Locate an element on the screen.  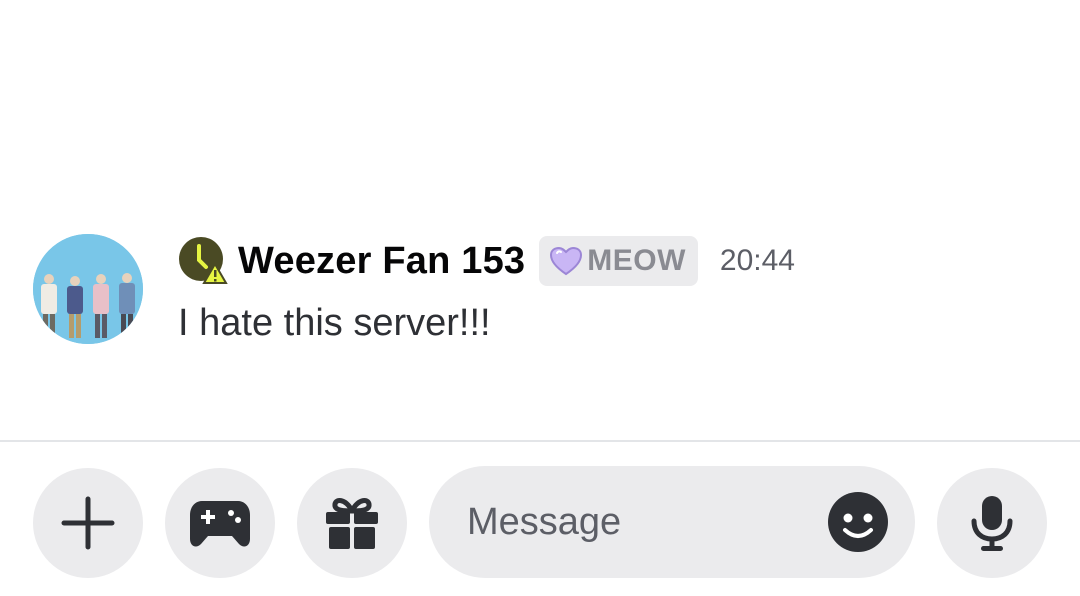
message-input: Message is located at coordinates (672, 522).